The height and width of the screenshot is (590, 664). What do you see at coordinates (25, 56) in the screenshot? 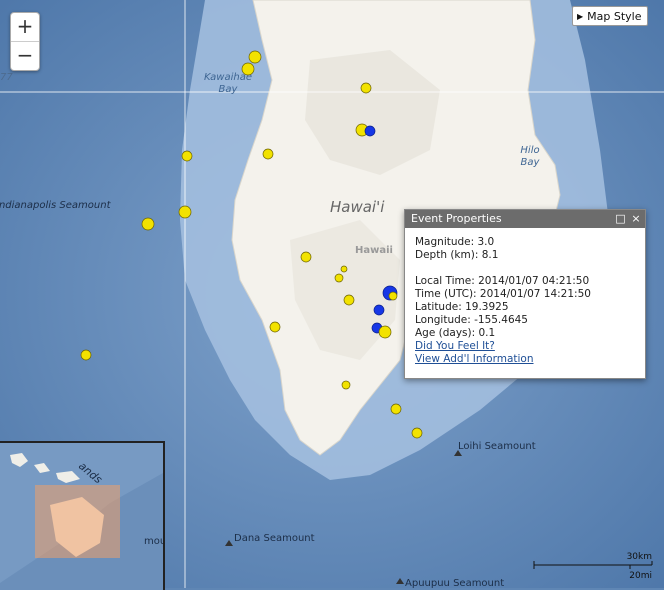
I see `zoom-out-button: −` at bounding box center [25, 56].